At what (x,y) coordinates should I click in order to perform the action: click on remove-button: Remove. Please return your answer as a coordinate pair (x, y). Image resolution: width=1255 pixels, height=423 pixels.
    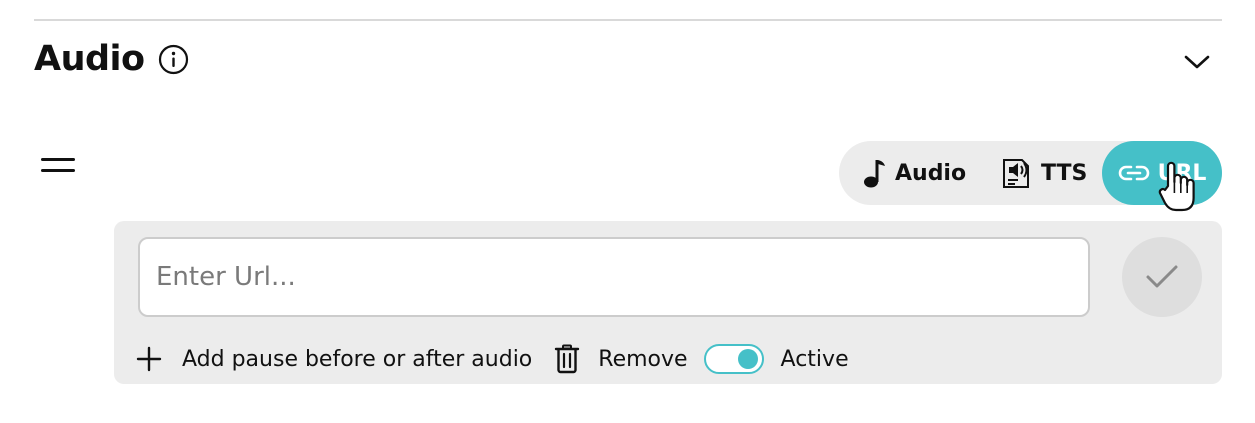
    Looking at the image, I should click on (621, 359).